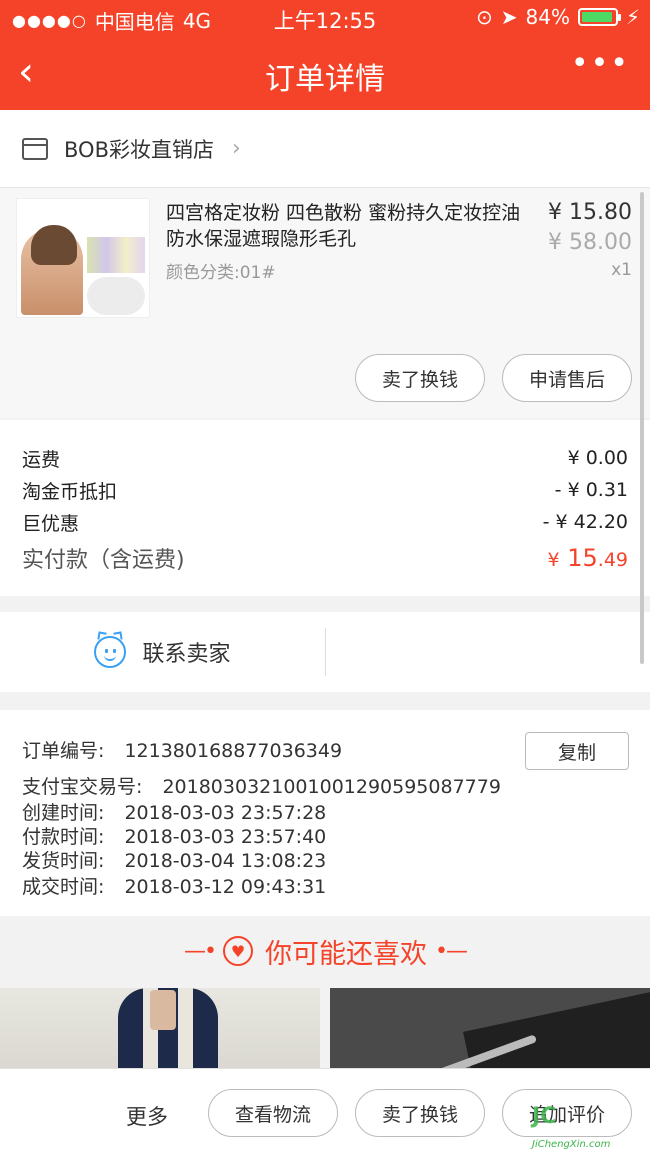 Image resolution: width=650 pixels, height=1156 pixels. I want to click on paid-time-label: 付款时间:, so click(63, 837).